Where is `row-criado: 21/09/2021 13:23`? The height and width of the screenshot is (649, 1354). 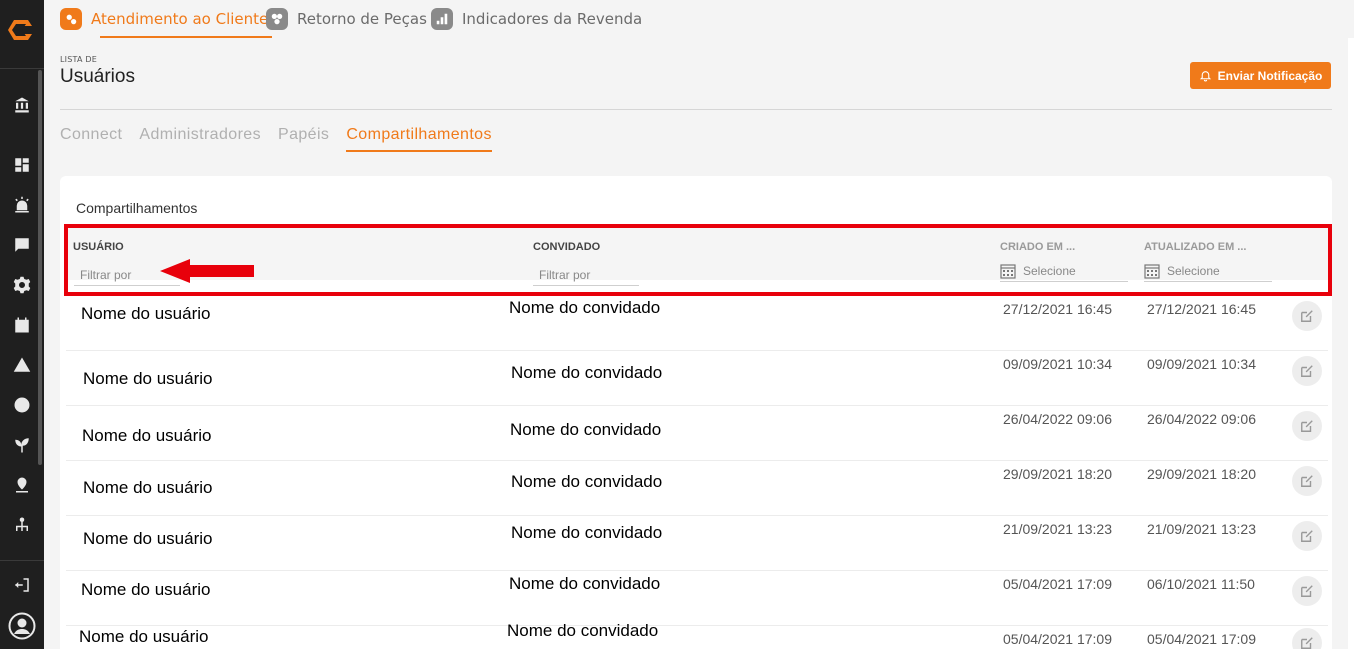 row-criado: 21/09/2021 13:23 is located at coordinates (1057, 529).